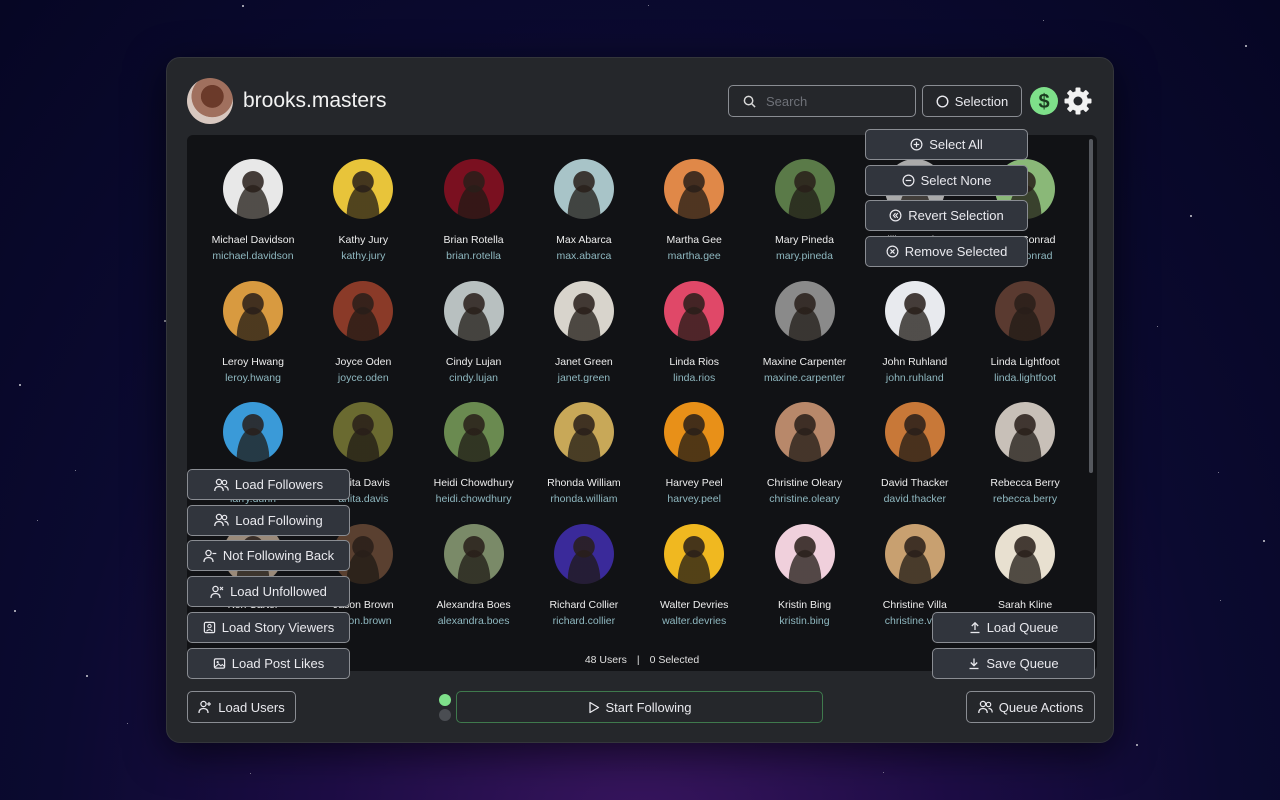 The image size is (1280, 800). What do you see at coordinates (584, 575) in the screenshot?
I see `user-card: Richard Collier richard.collier` at bounding box center [584, 575].